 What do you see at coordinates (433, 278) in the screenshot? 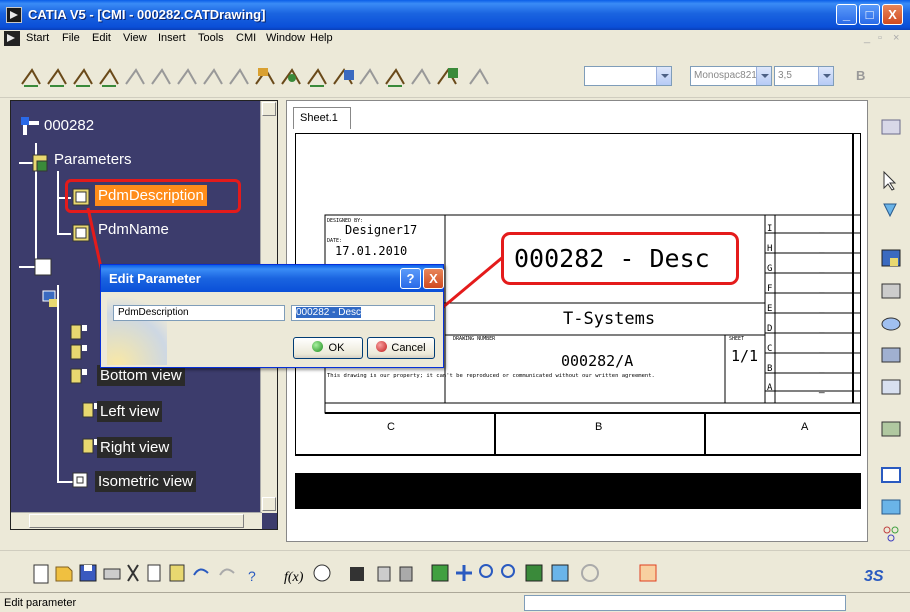
I see `dialog-close-button: X` at bounding box center [433, 278].